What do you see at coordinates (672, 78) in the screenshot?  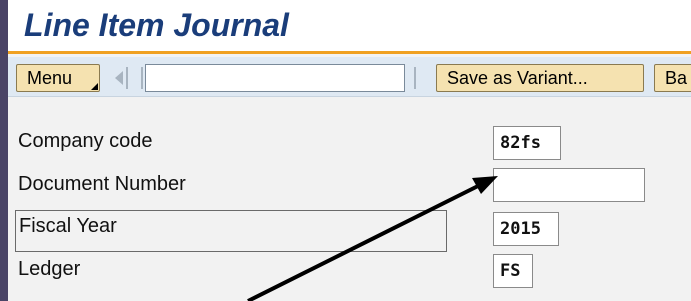 I see `back-button: Ba` at bounding box center [672, 78].